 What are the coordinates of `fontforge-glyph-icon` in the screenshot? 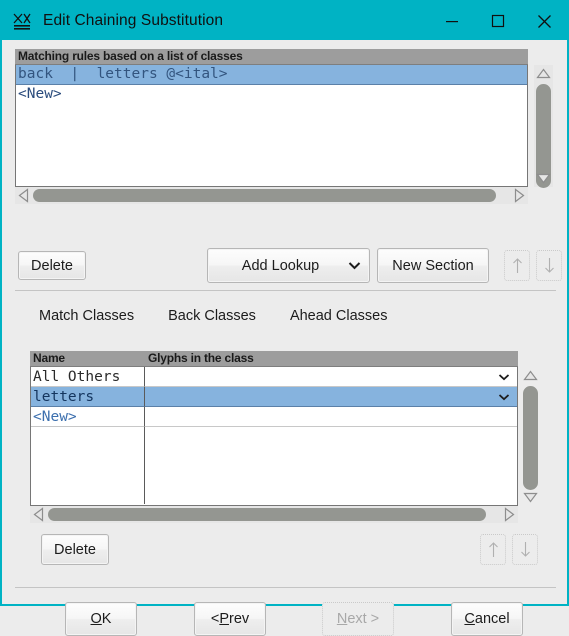 It's located at (22, 21).